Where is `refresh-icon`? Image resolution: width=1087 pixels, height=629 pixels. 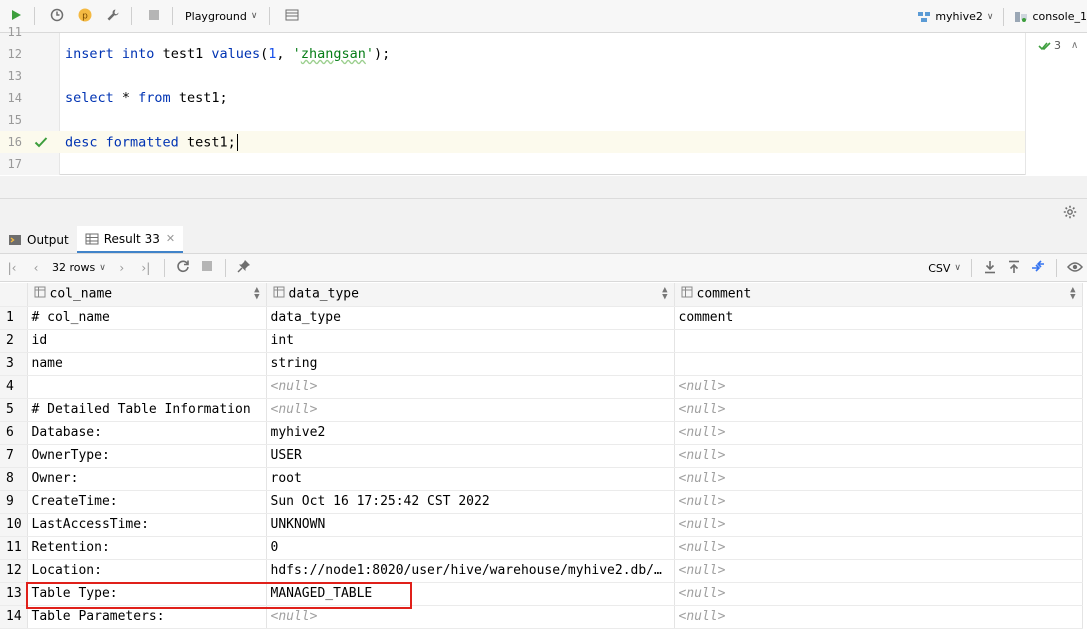
refresh-icon is located at coordinates (183, 267).